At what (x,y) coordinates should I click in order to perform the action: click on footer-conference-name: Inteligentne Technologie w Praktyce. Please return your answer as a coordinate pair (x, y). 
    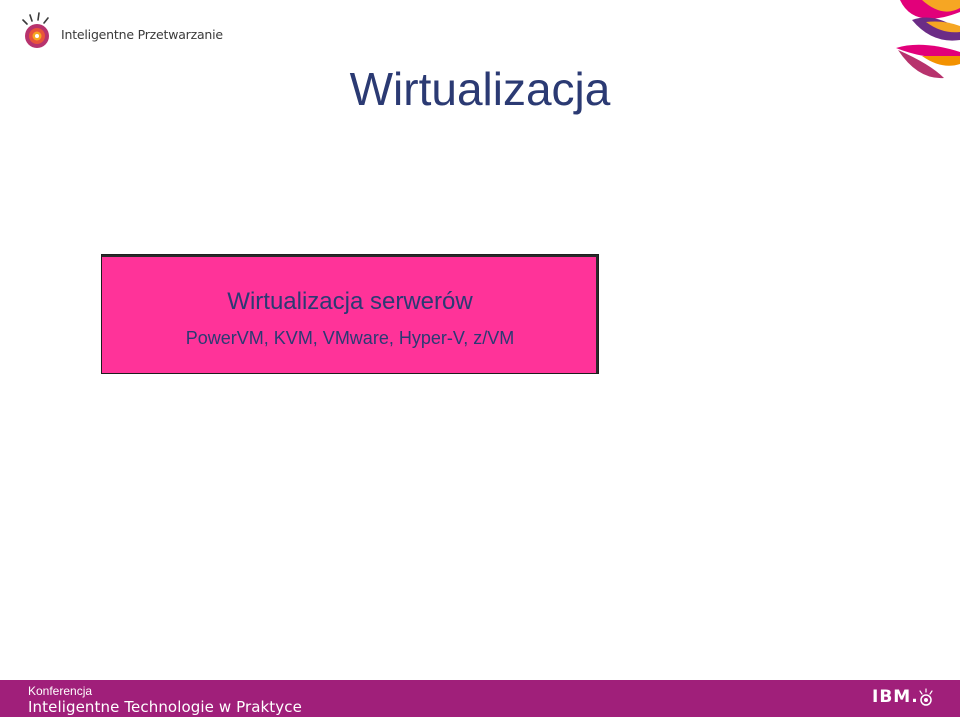
    Looking at the image, I should click on (165, 707).